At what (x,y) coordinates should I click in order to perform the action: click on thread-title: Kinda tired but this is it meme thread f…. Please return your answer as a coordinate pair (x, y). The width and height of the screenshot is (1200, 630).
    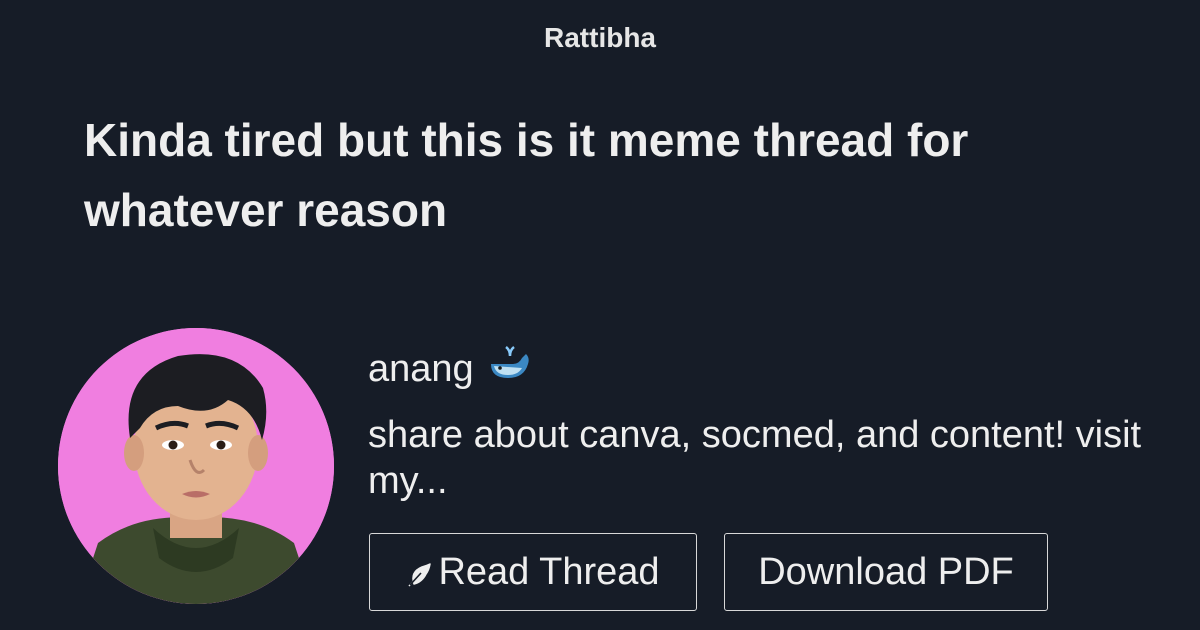
    Looking at the image, I should click on (526, 175).